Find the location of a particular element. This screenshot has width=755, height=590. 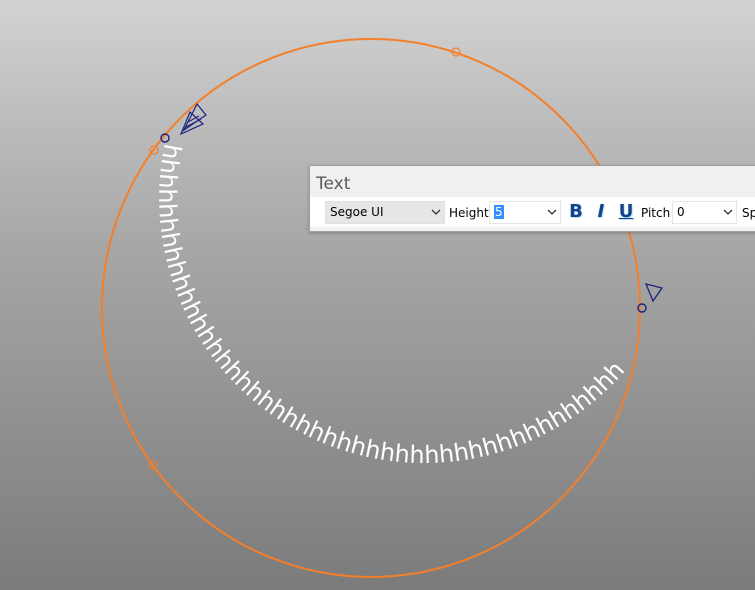

underline-button: U is located at coordinates (626, 212).